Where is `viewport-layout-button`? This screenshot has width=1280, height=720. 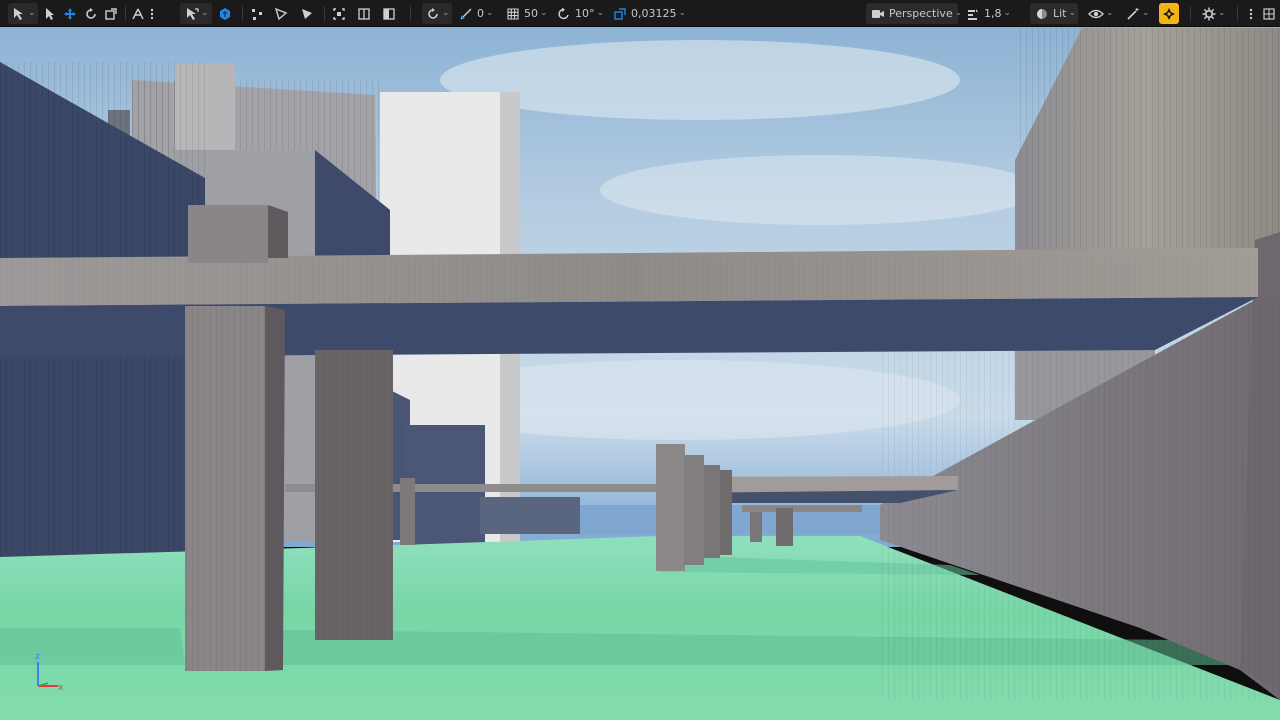 viewport-layout-button is located at coordinates (1269, 13).